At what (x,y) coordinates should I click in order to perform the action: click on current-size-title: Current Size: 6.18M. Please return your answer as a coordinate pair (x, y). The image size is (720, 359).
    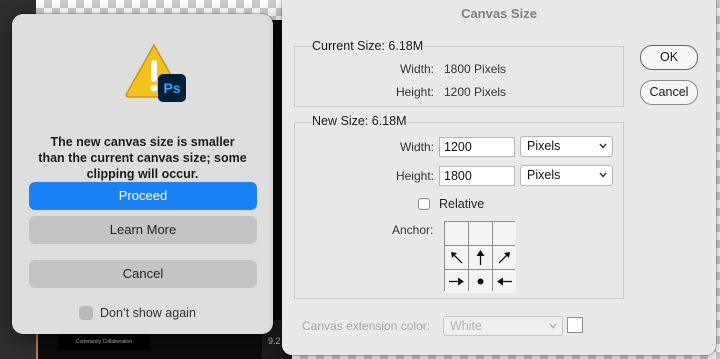
    Looking at the image, I should click on (368, 46).